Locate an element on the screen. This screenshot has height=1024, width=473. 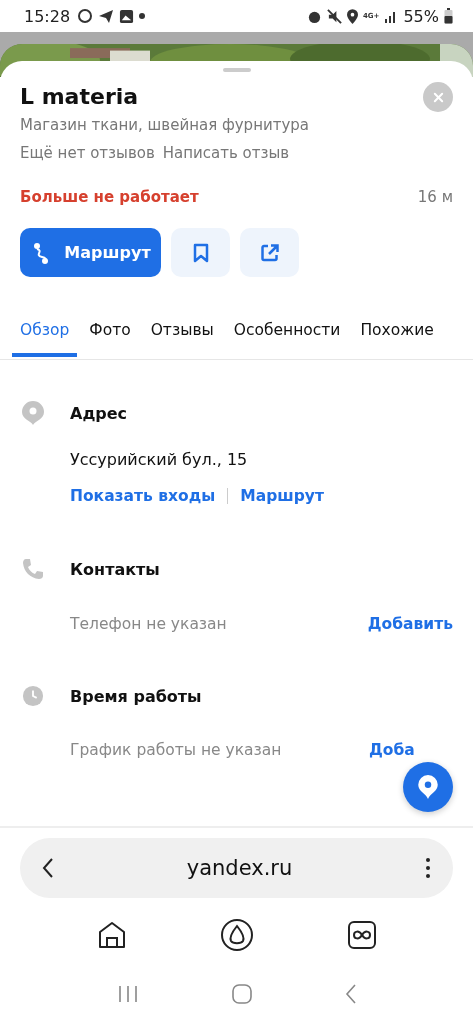
mute-icon is located at coordinates (334, 16).